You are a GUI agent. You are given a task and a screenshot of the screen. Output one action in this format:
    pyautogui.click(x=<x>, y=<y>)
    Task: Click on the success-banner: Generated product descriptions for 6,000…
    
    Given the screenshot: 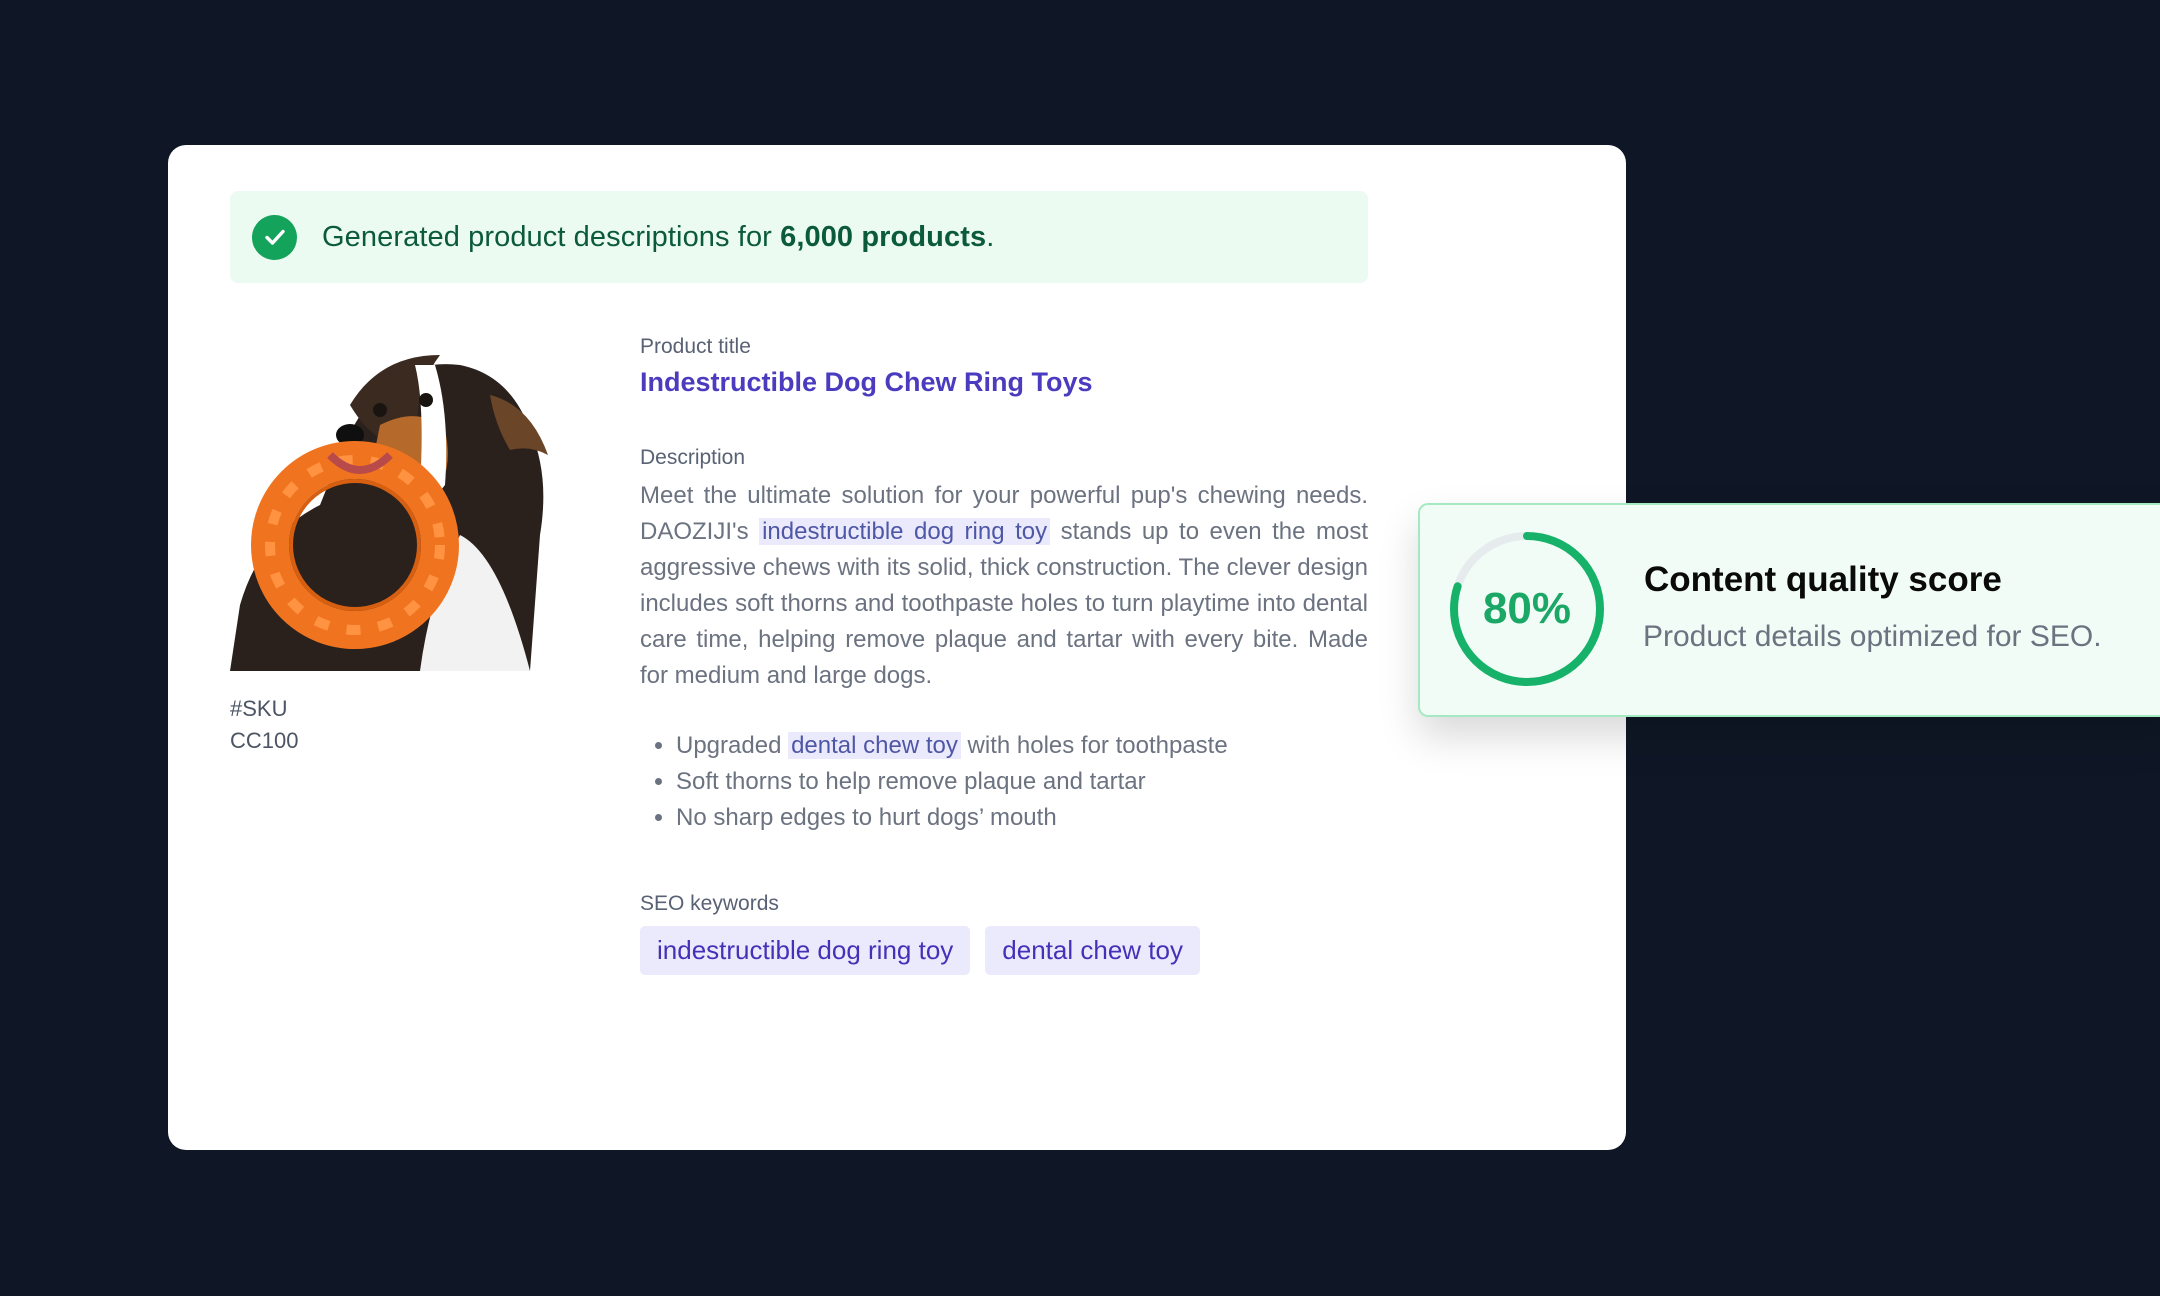 What is the action you would take?
    pyautogui.click(x=799, y=237)
    